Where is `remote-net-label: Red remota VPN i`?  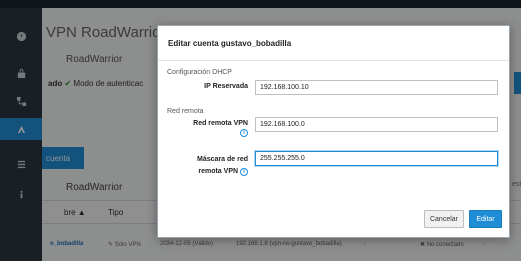
remote-net-label: Red remota VPN i is located at coordinates (208, 128).